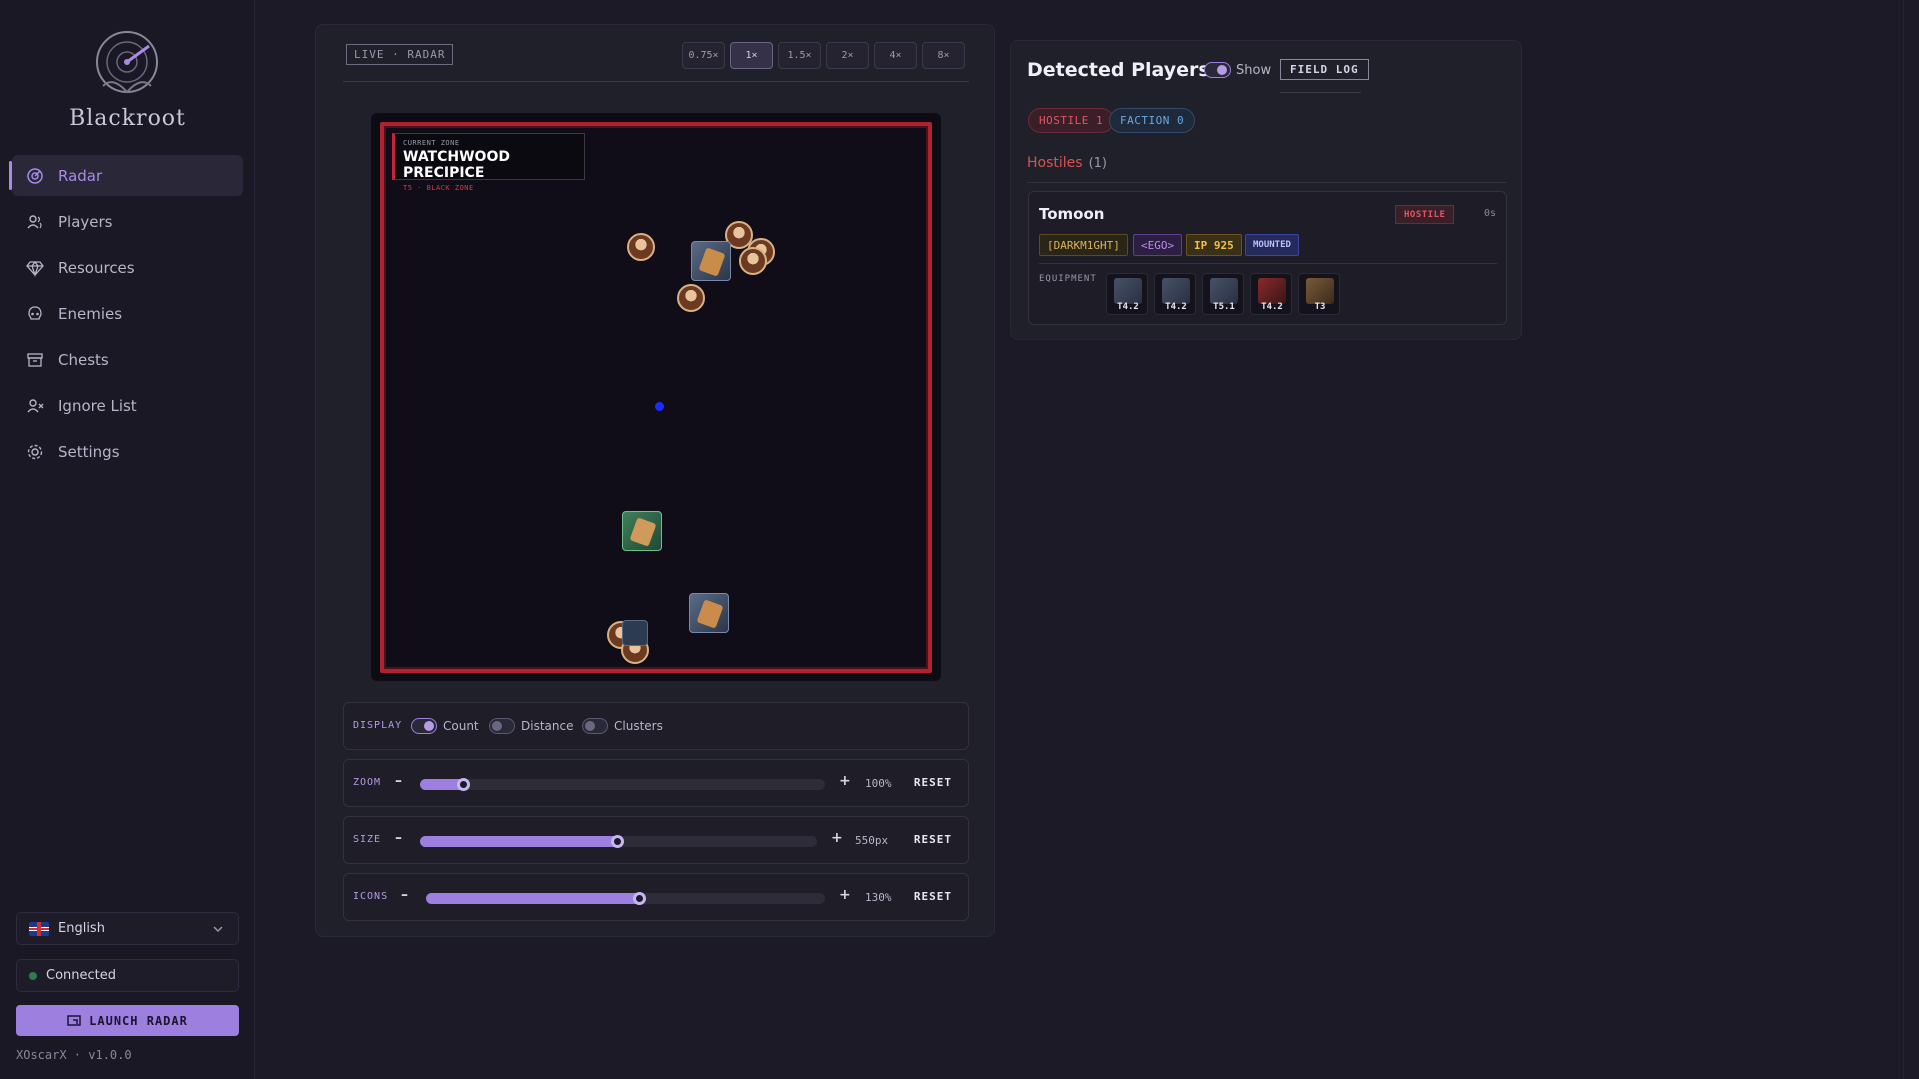 This screenshot has width=1919, height=1079. Describe the element at coordinates (438, 188) in the screenshot. I see `zone-tier: T5 · BLACK ZONE` at that location.